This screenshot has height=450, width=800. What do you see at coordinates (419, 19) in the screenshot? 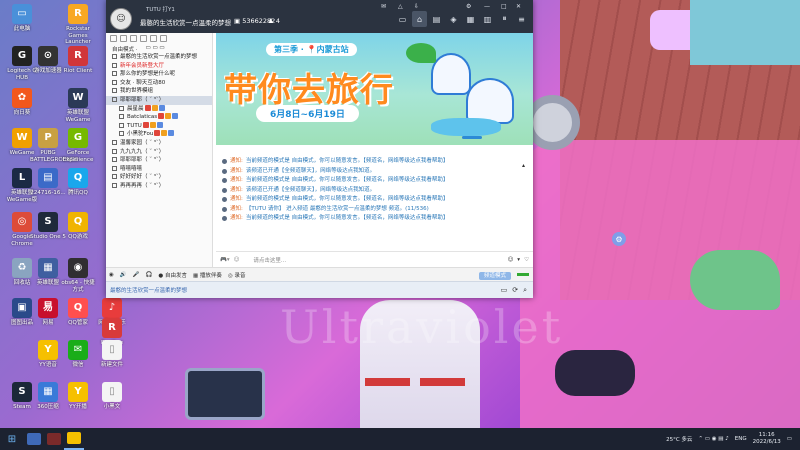
I see `home-icon: ⌂` at bounding box center [419, 19].